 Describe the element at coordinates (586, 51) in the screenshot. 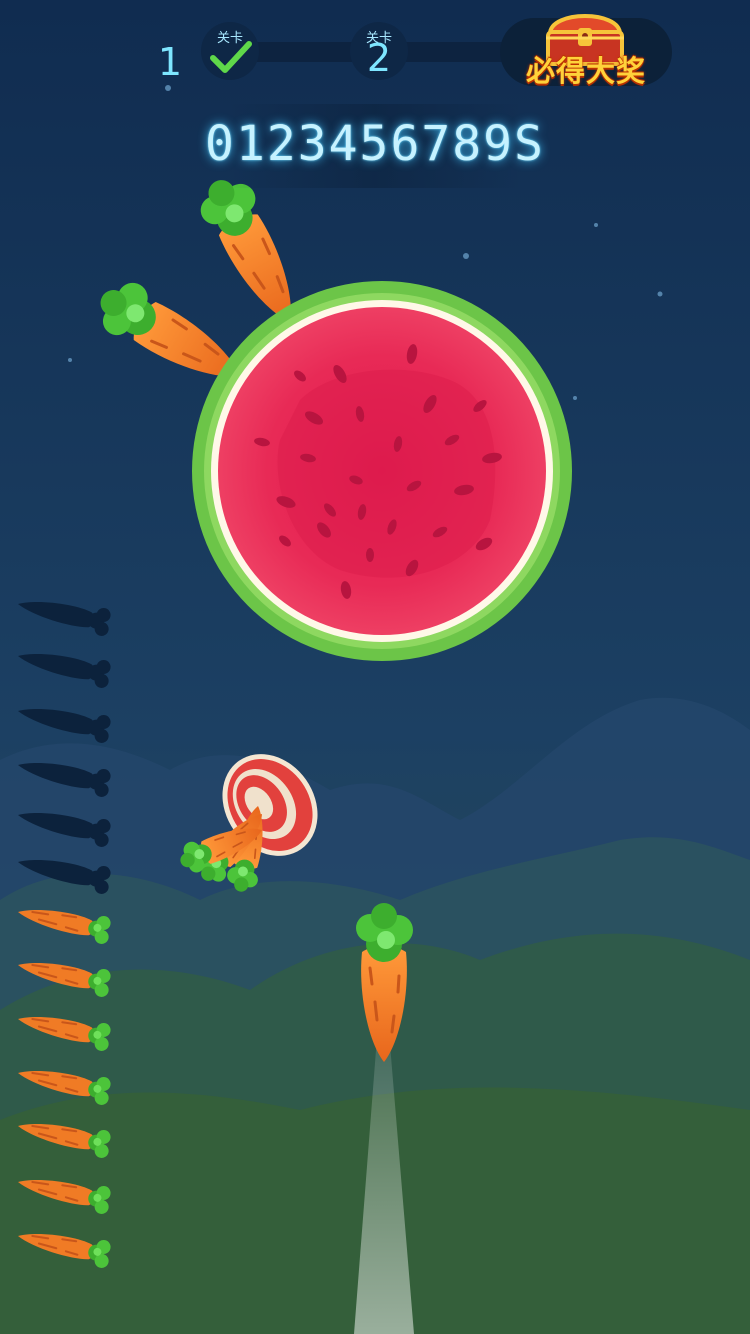

I see `grand-prize-button: 必得大奖` at that location.